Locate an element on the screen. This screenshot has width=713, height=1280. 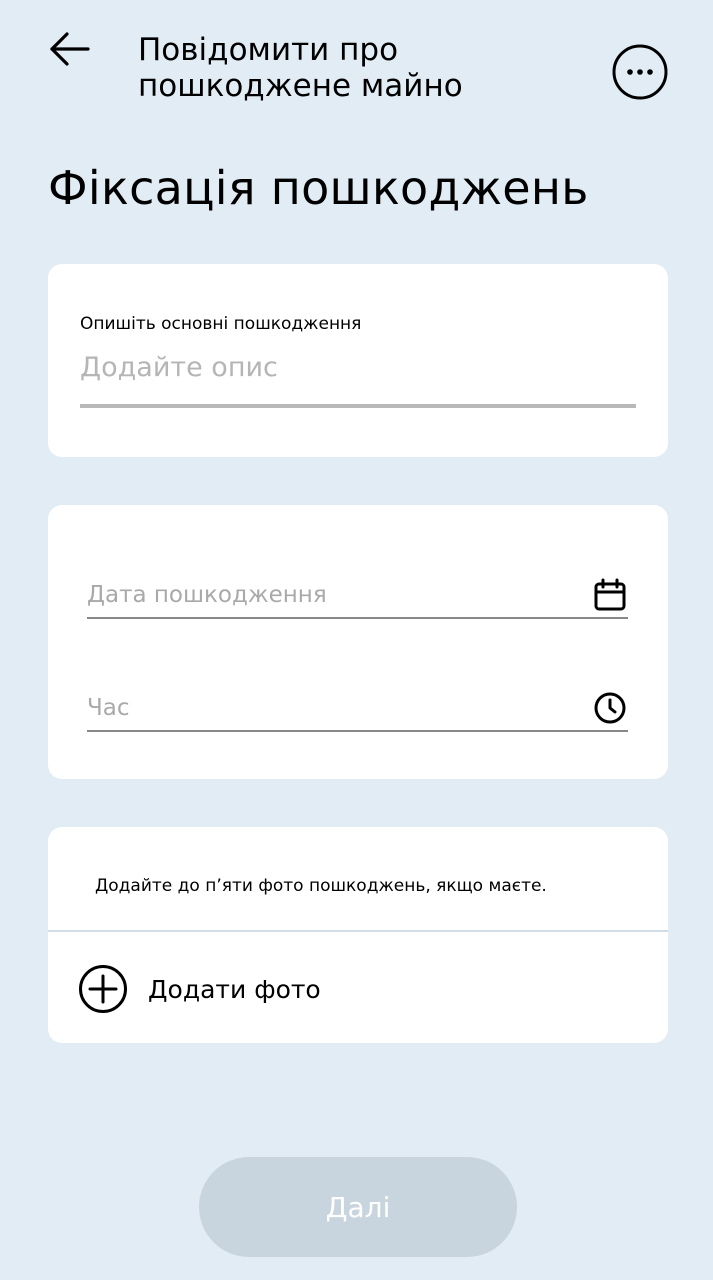
description-card: Опишіть основні пошкодження is located at coordinates (358, 360).